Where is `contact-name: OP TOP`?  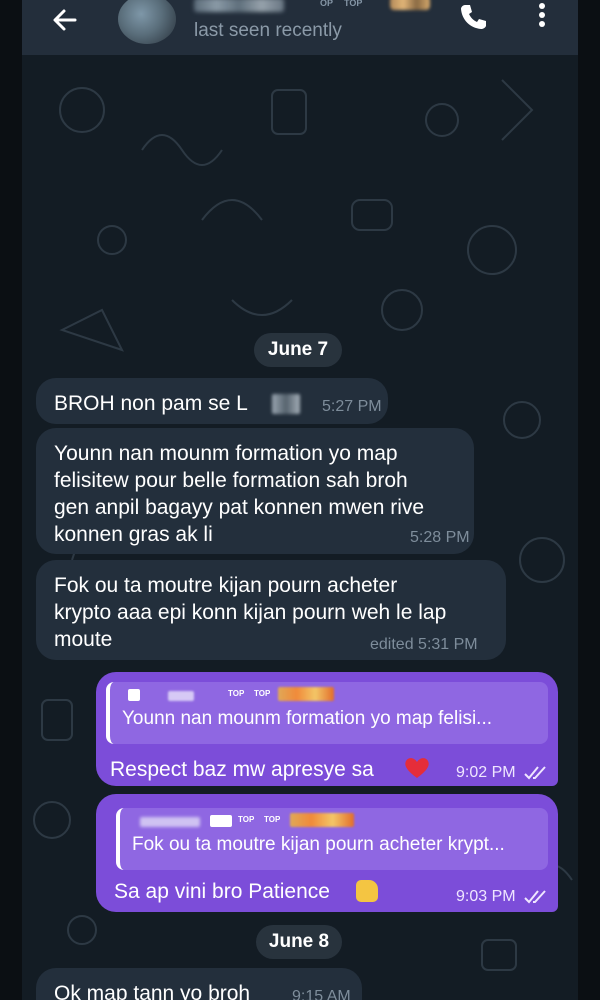 contact-name: OP TOP is located at coordinates (320, 8).